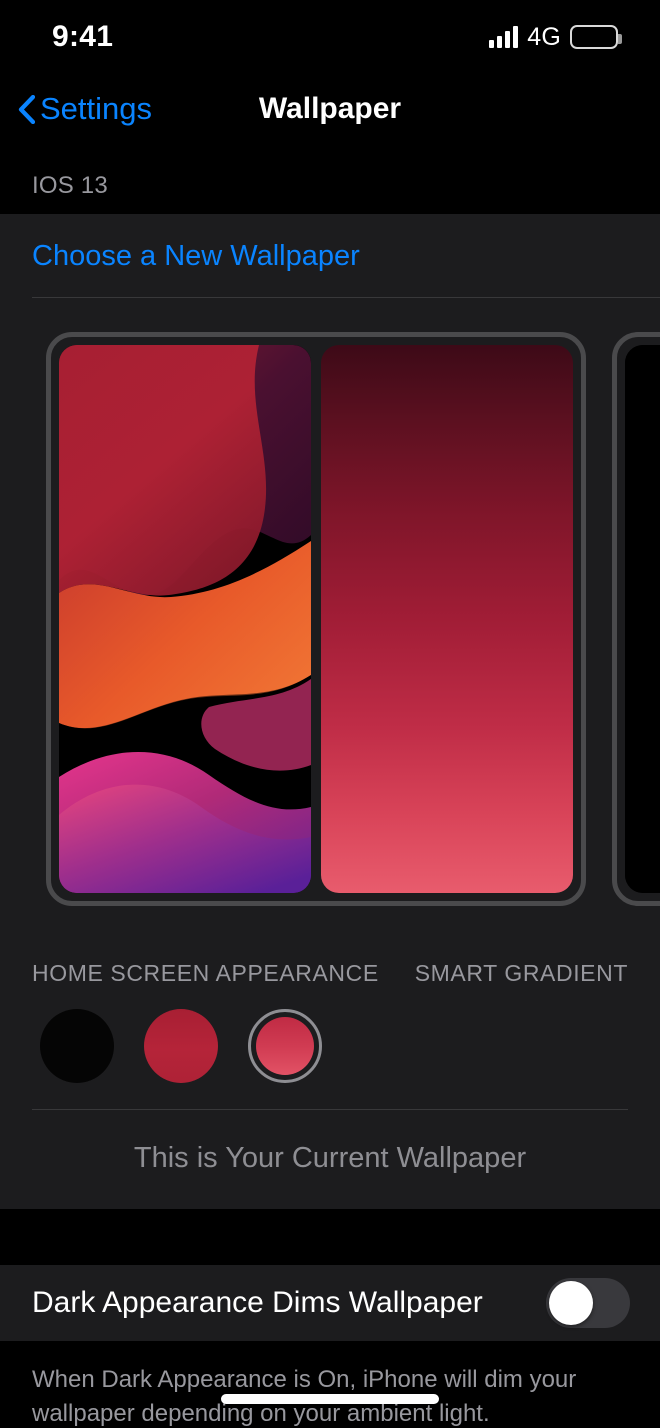 This screenshot has width=660, height=1428. What do you see at coordinates (181, 1046) in the screenshot?
I see `solid-color-swatch` at bounding box center [181, 1046].